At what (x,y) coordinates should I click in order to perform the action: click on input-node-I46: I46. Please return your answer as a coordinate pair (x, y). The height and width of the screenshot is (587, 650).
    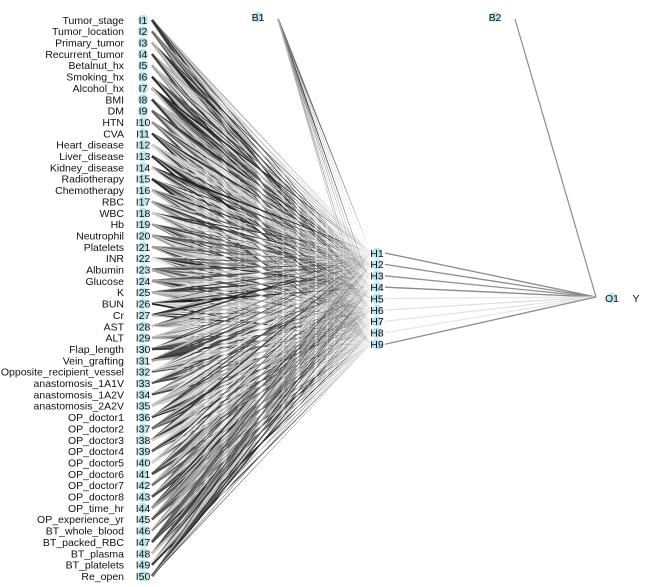
    Looking at the image, I should click on (143, 531).